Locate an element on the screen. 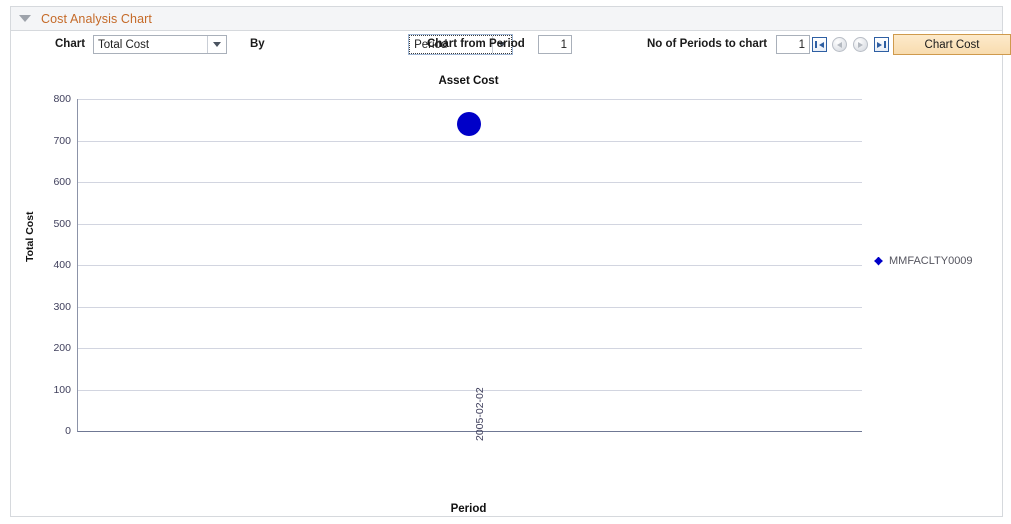  collapse-section-toggle is located at coordinates (25, 18).